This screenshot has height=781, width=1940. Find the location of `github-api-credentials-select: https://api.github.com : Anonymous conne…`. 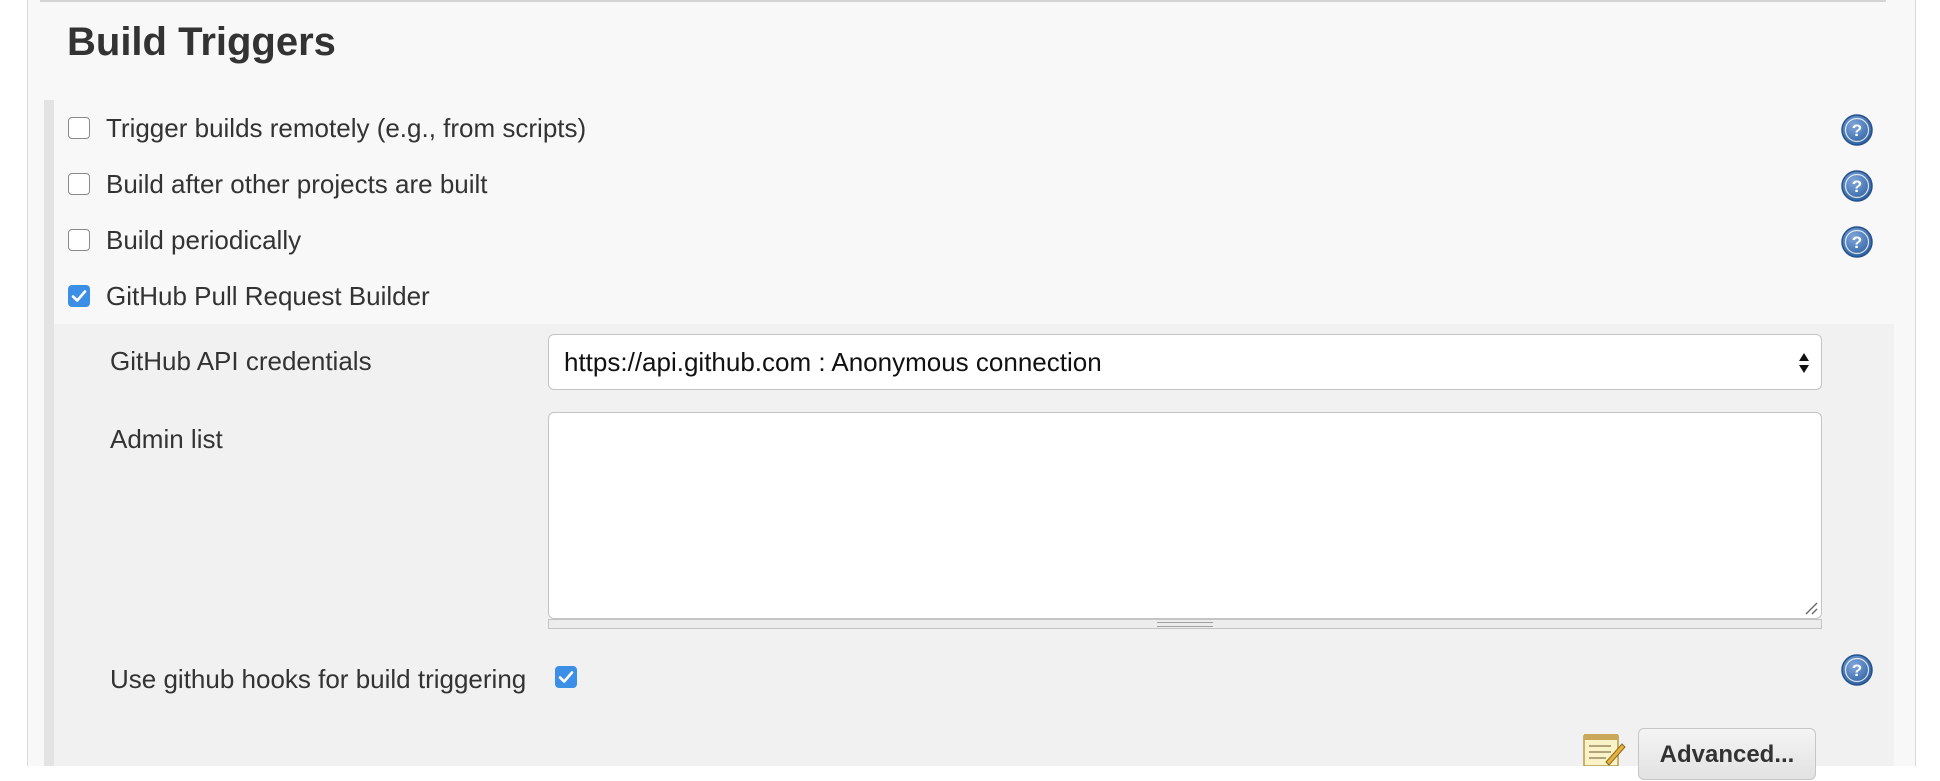

github-api-credentials-select: https://api.github.com : Anonymous conne… is located at coordinates (1185, 362).